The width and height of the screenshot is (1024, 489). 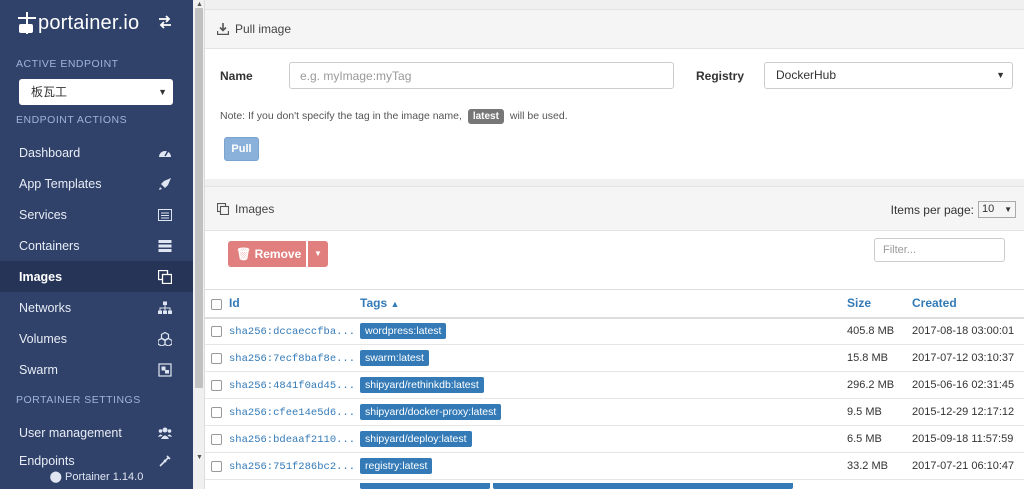 I want to click on tachometer-icon, so click(x=165, y=153).